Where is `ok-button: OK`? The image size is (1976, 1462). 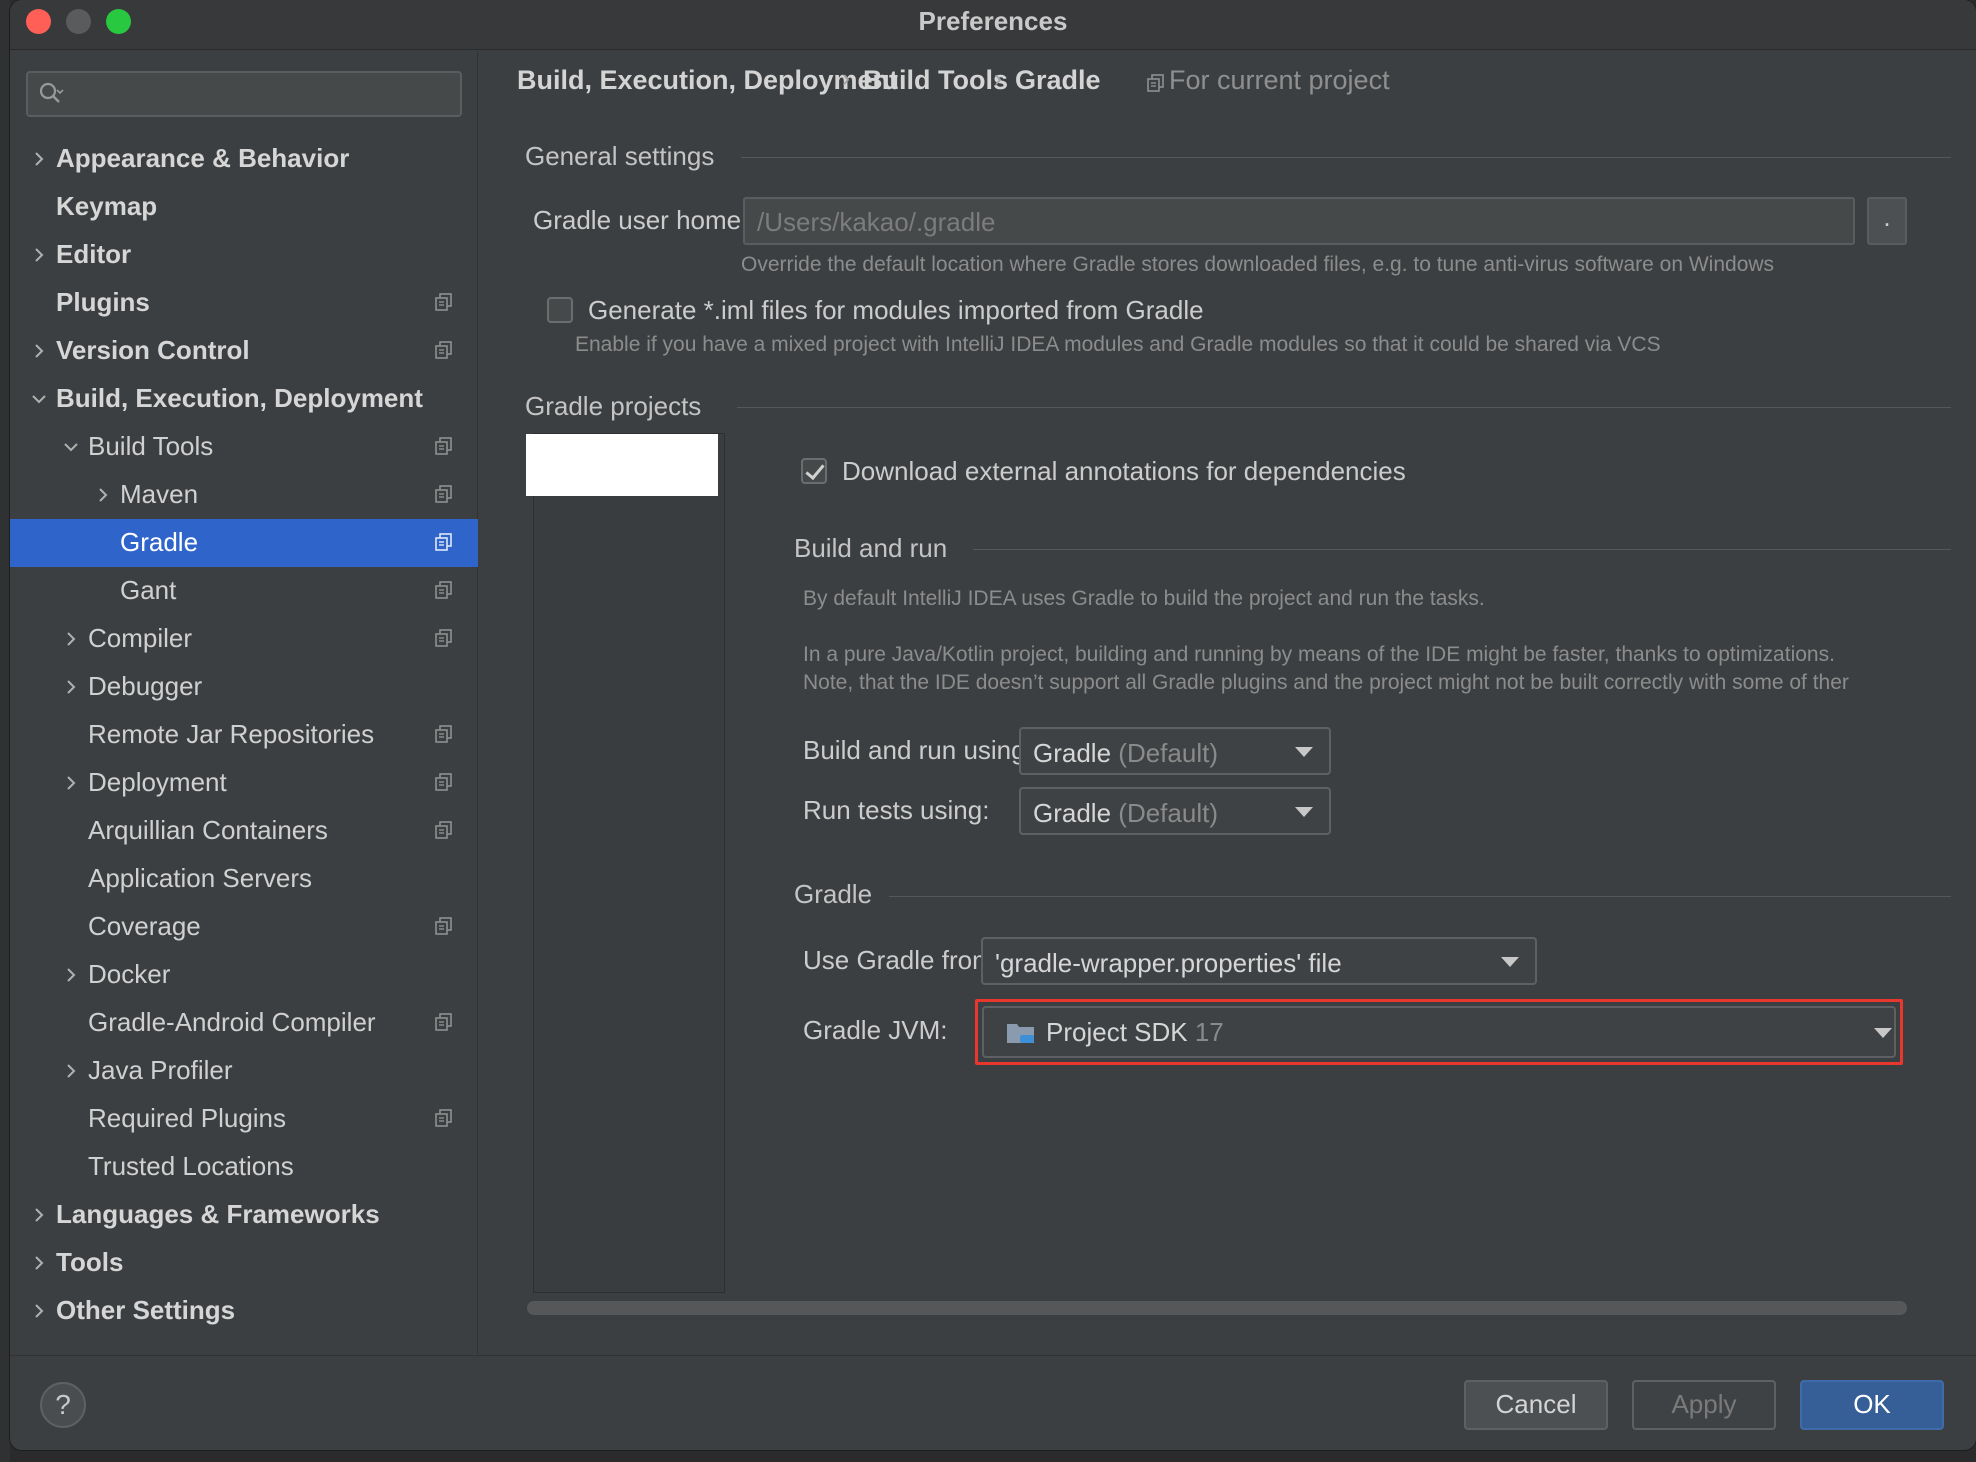 ok-button: OK is located at coordinates (1872, 1405).